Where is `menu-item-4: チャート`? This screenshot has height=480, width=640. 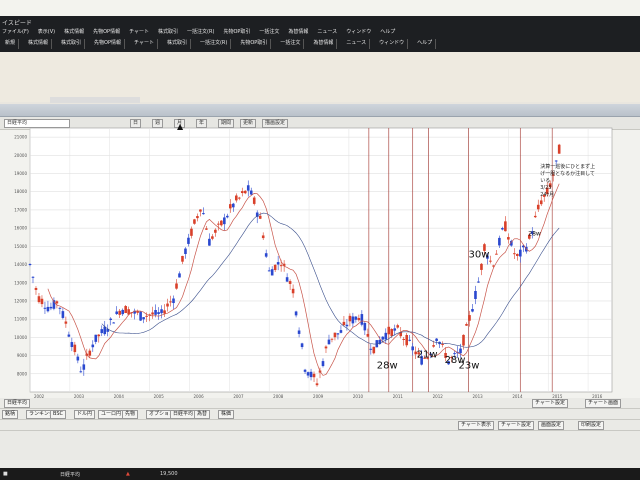
menu-item-4: チャート is located at coordinates (139, 32).